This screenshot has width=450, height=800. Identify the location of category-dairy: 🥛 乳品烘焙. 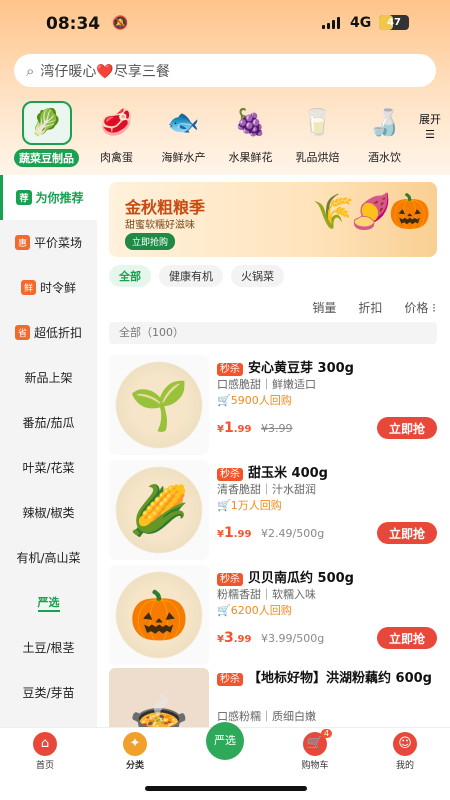
(317, 136).